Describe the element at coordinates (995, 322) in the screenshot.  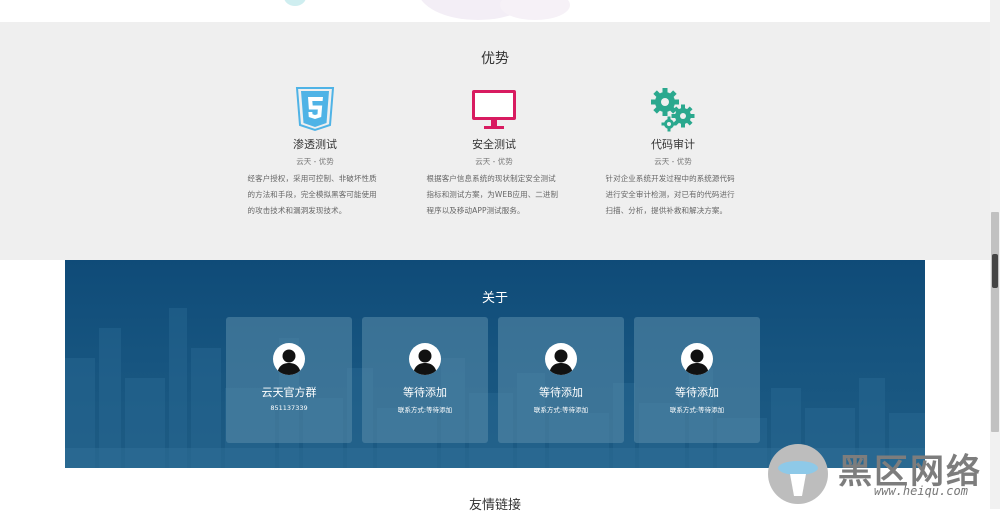
I see `scrollbar-thumb` at that location.